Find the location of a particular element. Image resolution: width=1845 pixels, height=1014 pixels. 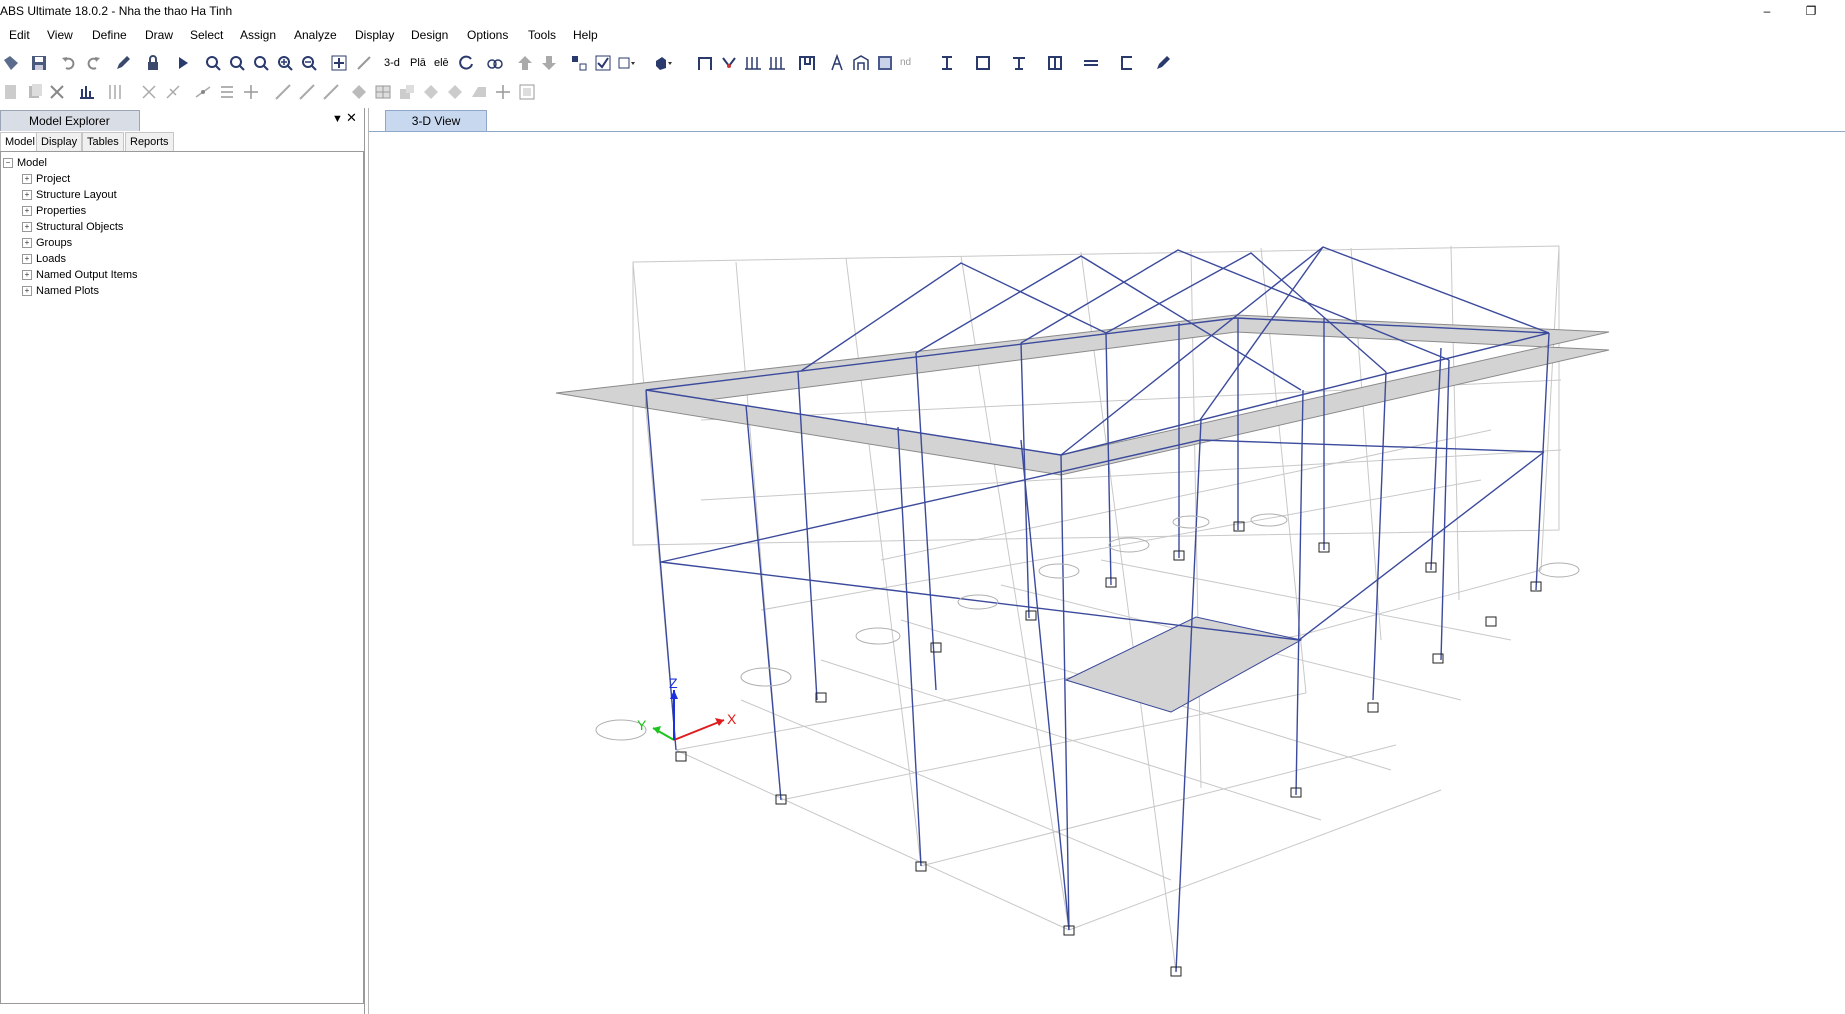

copy-icon is located at coordinates (35, 92).